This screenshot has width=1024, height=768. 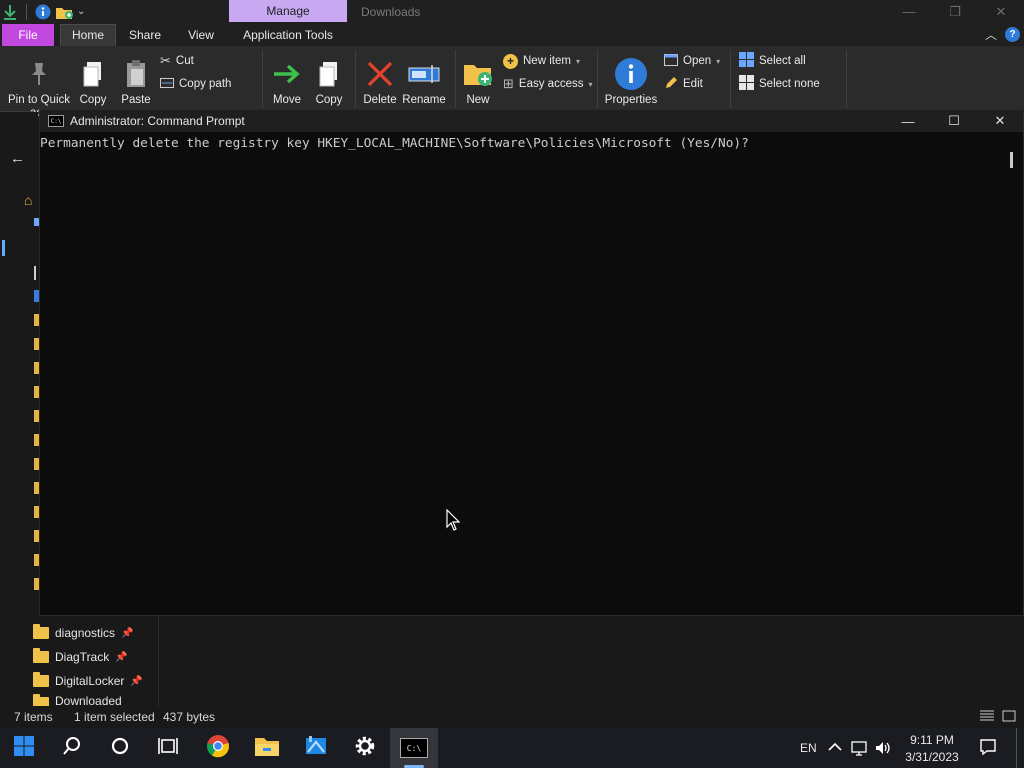 What do you see at coordinates (287, 74) in the screenshot?
I see `arrow-right-icon` at bounding box center [287, 74].